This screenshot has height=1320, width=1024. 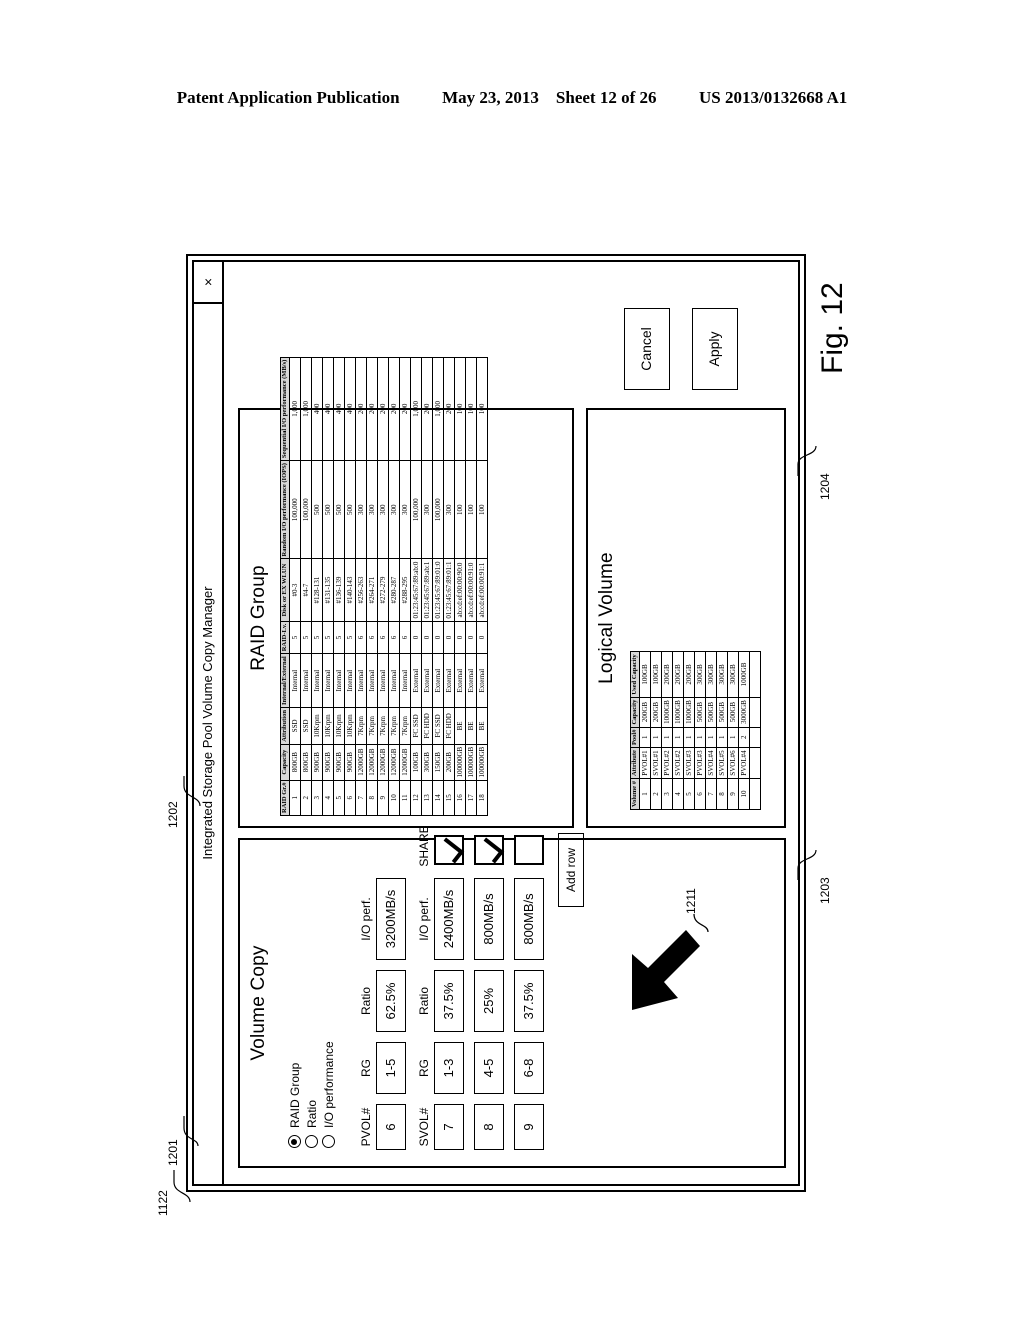 I want to click on table-cell: 800GB, so click(x=306, y=762).